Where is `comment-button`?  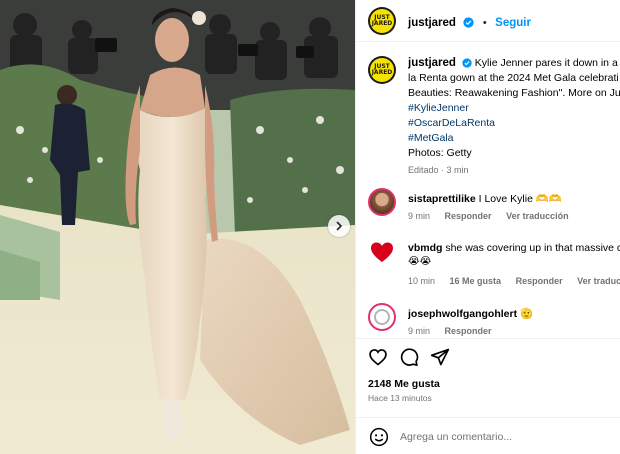
comment-button is located at coordinates (409, 359).